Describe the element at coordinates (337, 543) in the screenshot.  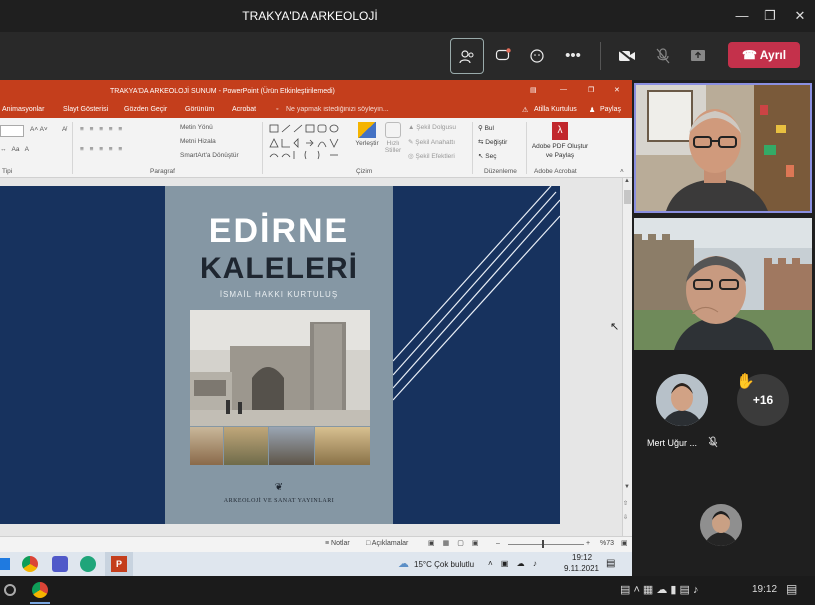
I see `notes-button: ≡ Notlar` at that location.